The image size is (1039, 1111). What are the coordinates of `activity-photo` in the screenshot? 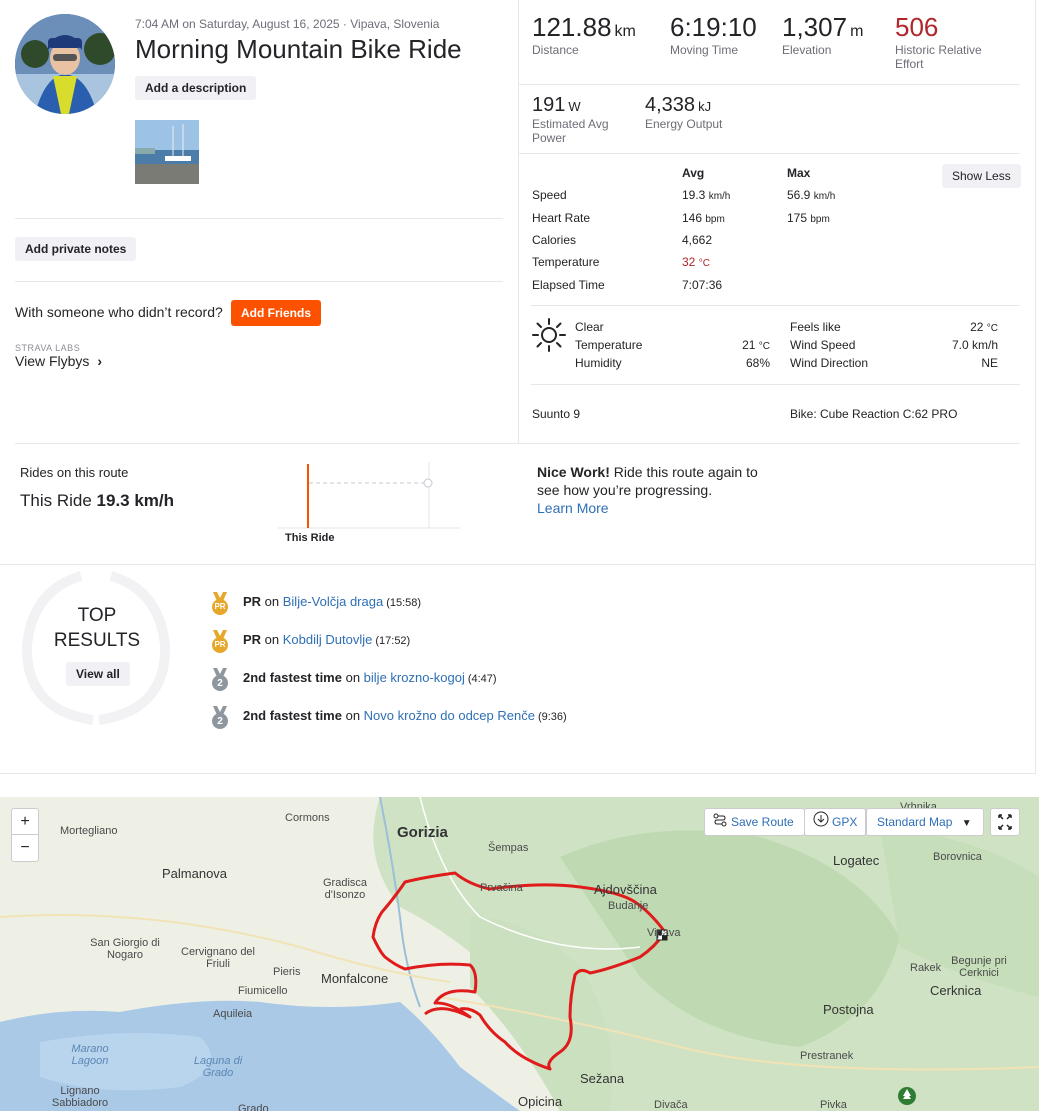 It's located at (167, 152).